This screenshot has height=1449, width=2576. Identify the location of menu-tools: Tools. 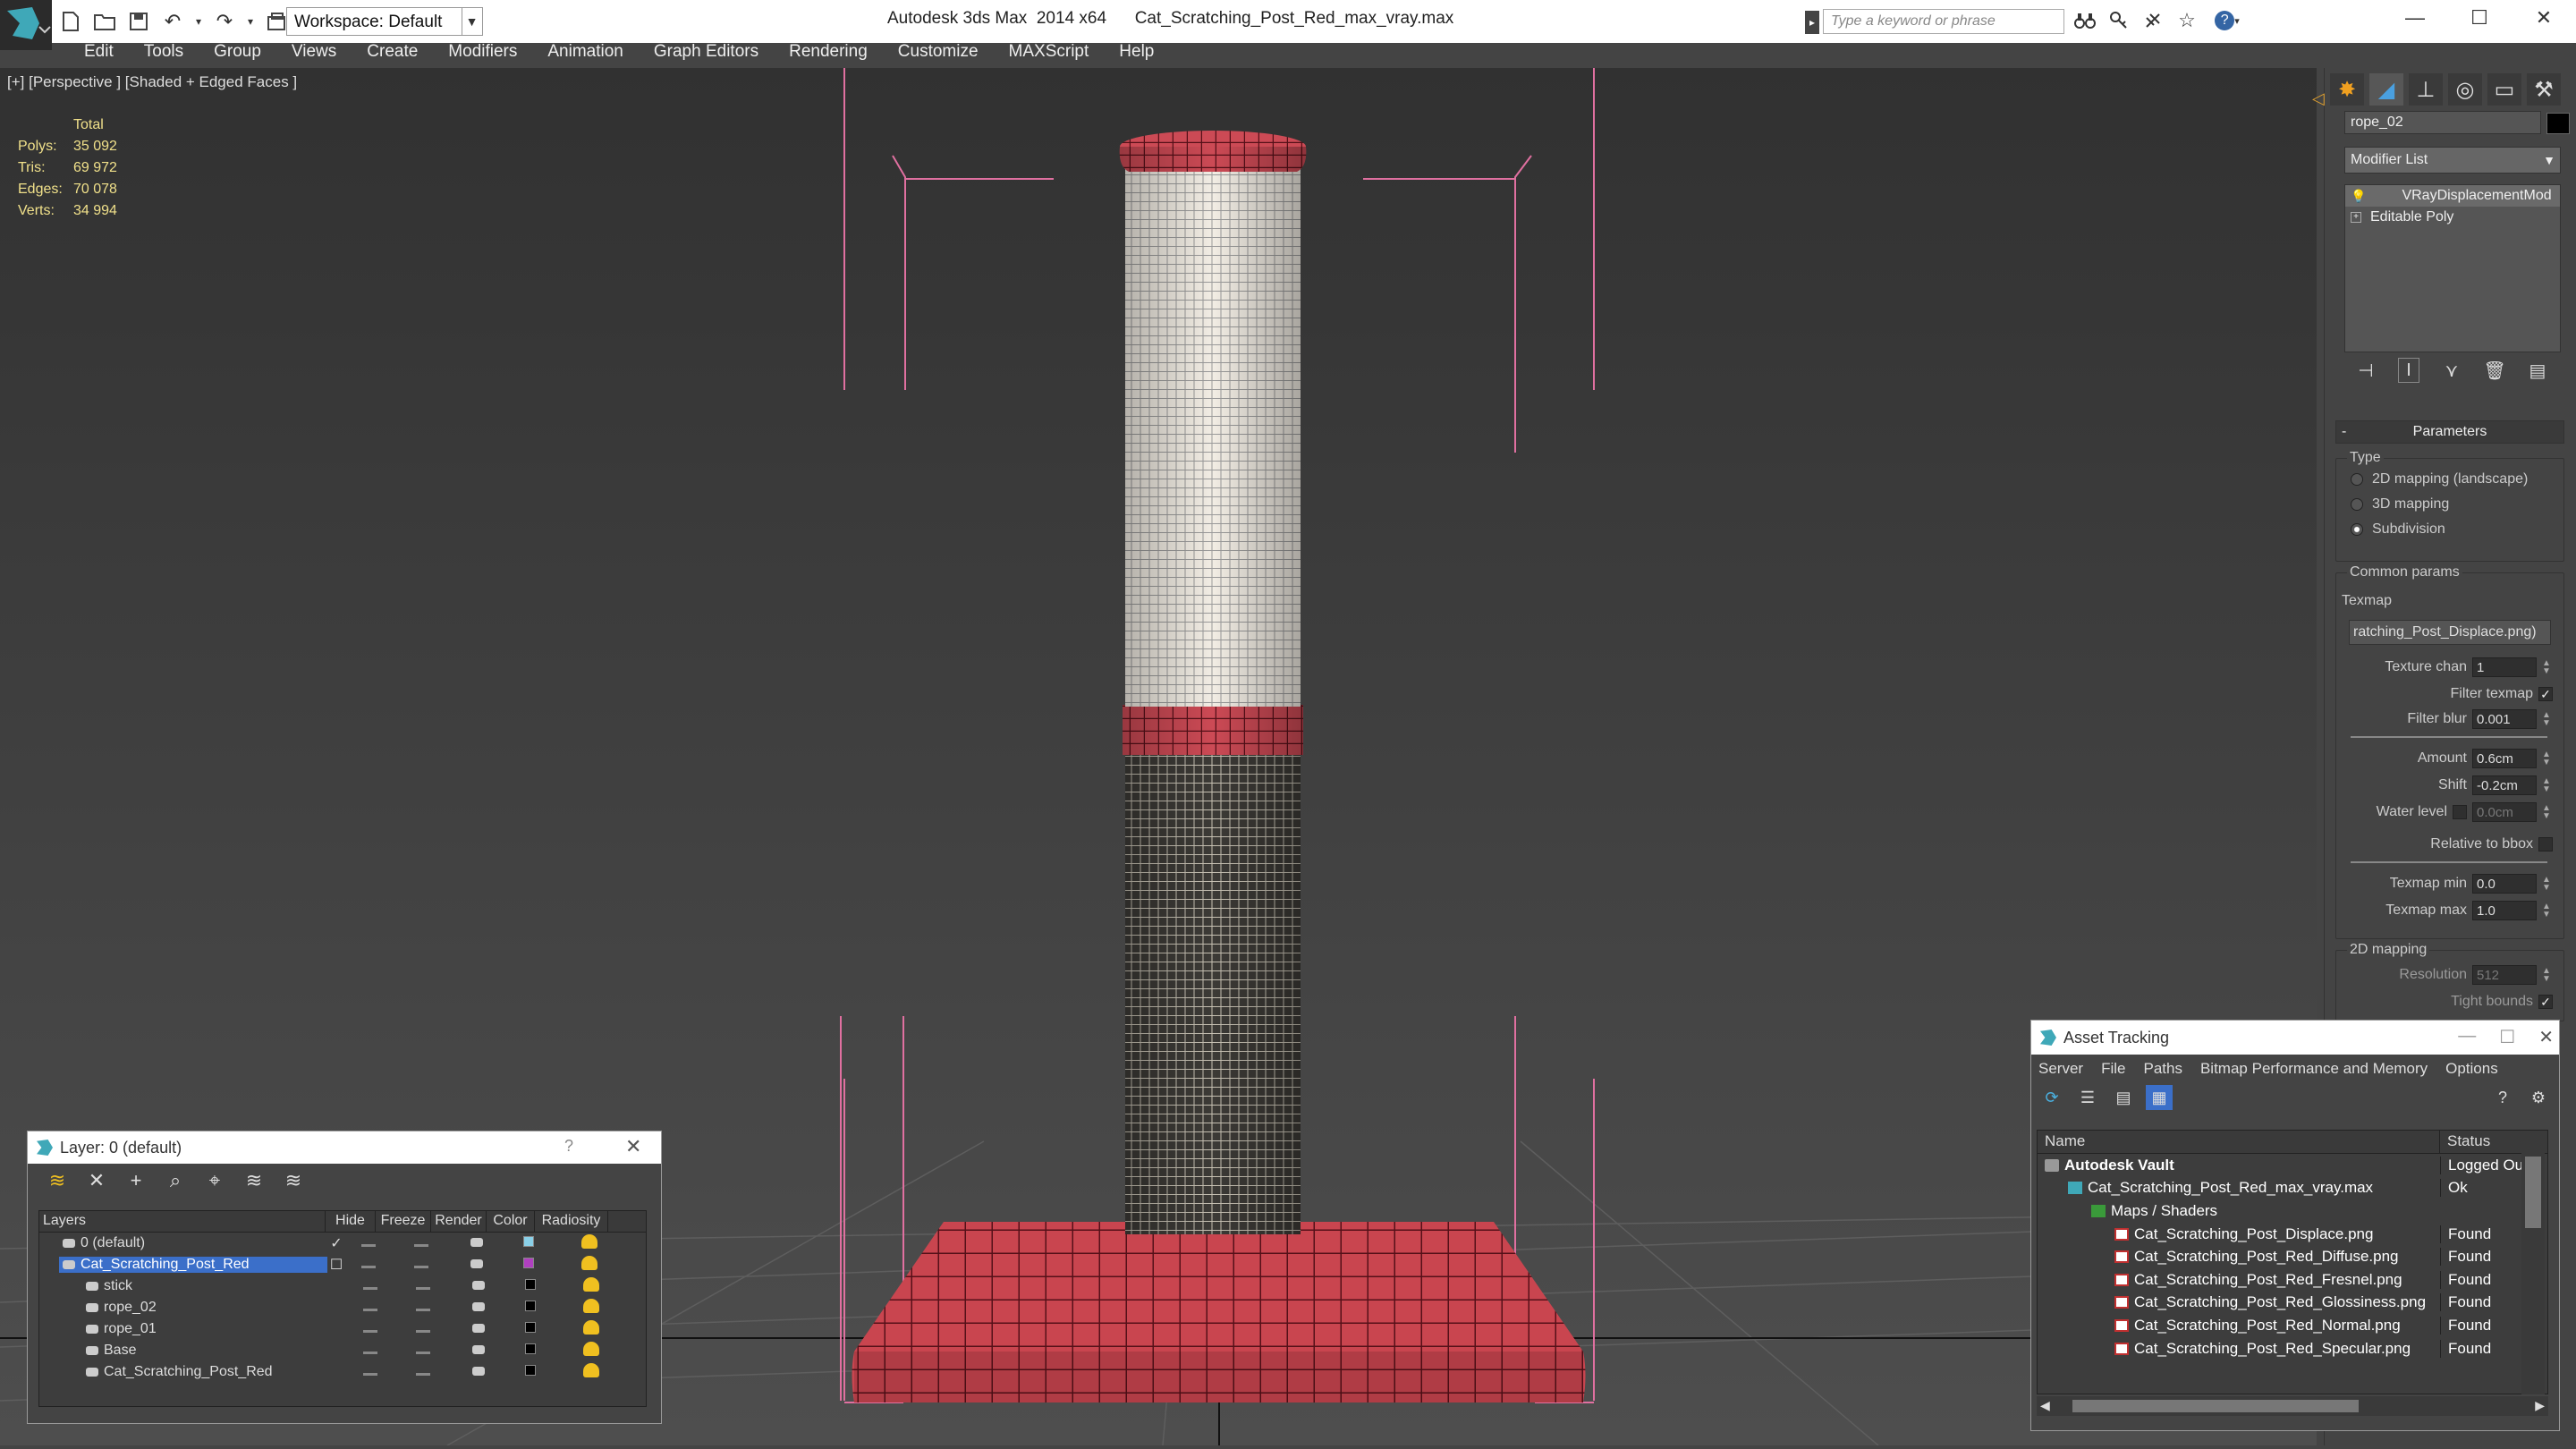
(163, 52).